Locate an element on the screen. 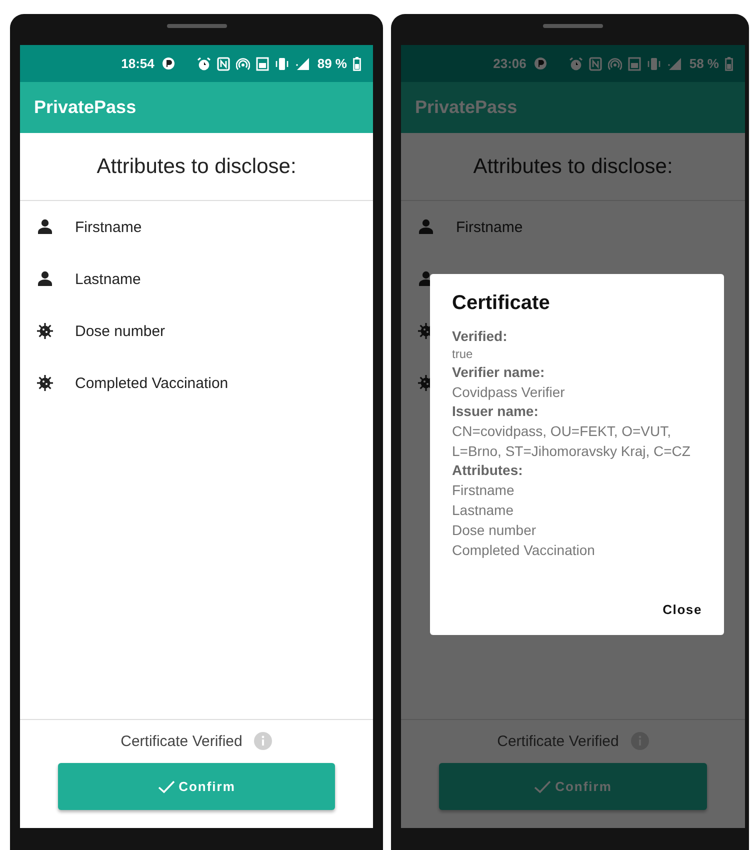  battery-percentage: 89 % is located at coordinates (332, 63).